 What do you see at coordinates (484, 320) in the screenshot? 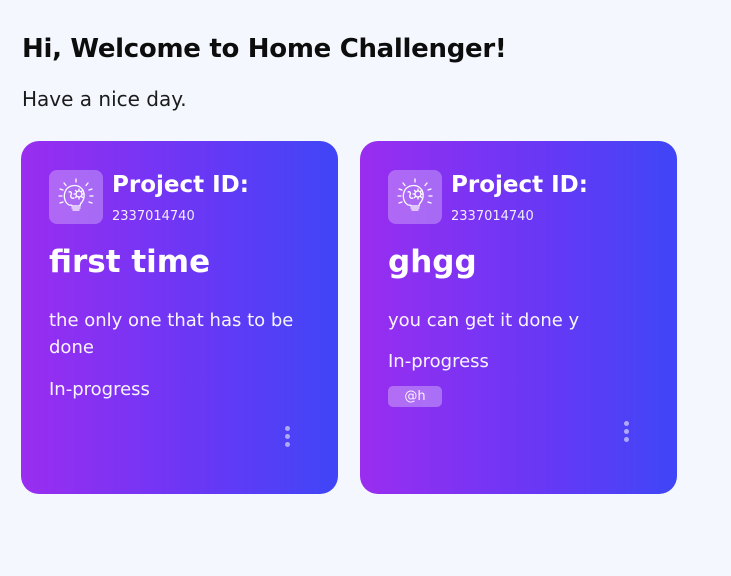
I see `project-description: you can get it done y` at bounding box center [484, 320].